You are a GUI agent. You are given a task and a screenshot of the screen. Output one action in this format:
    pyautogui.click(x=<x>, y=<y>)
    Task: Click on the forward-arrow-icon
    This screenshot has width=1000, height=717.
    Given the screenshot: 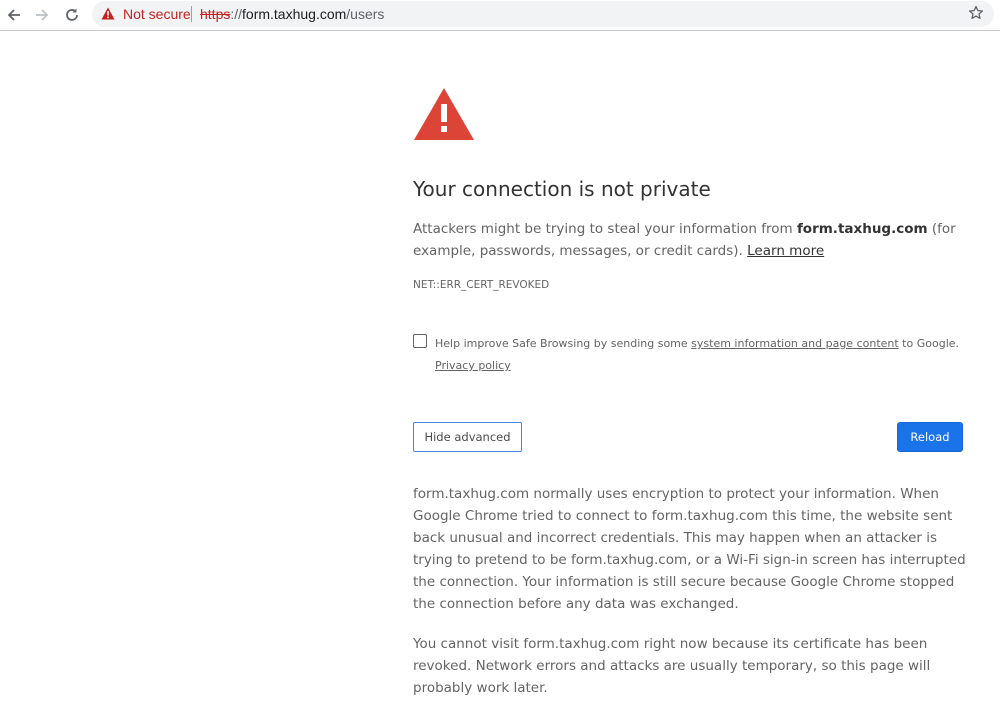 What is the action you would take?
    pyautogui.click(x=42, y=15)
    